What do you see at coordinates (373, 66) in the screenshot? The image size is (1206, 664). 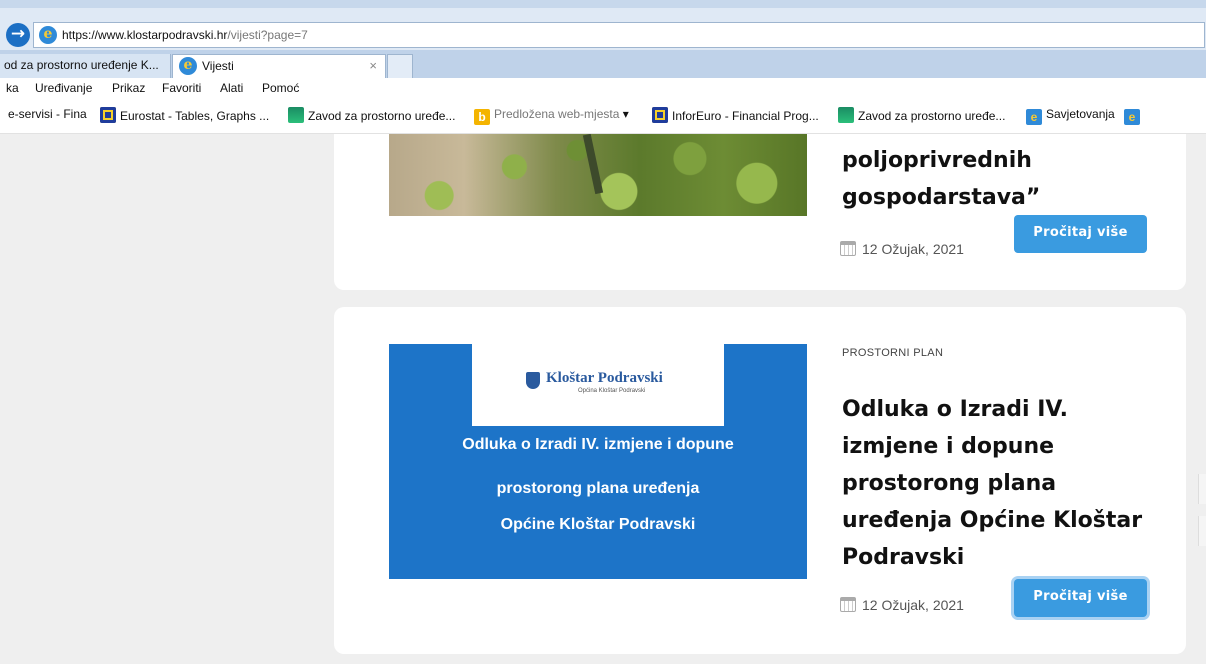 I see `close-icon: ×` at bounding box center [373, 66].